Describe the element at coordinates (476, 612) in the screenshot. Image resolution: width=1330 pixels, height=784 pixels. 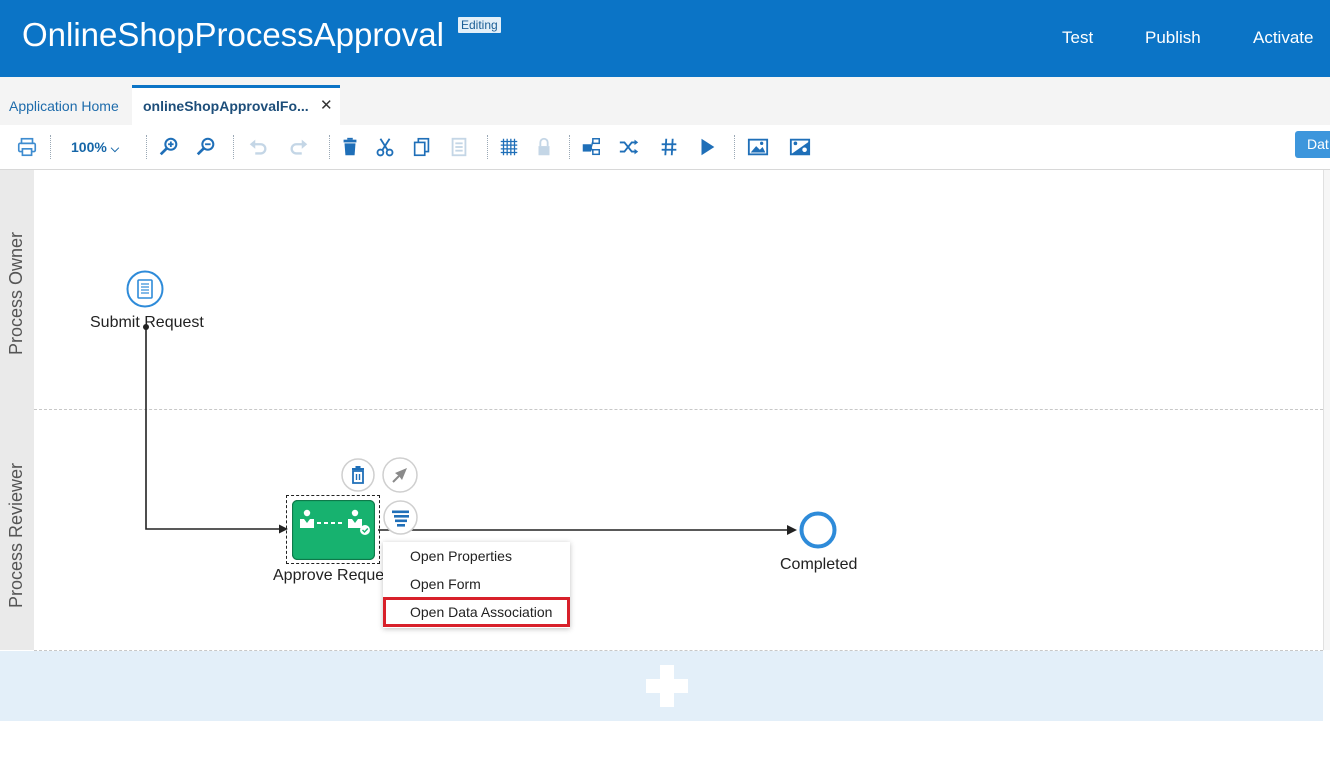
I see `highlight-annotation-box` at that location.